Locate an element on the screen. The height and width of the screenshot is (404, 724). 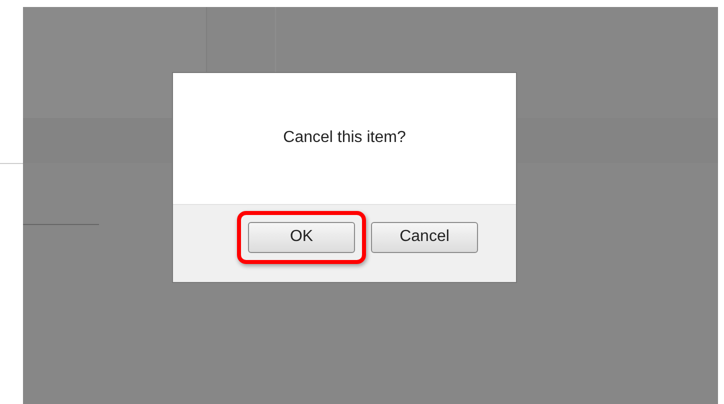
cancel-button: Cancel is located at coordinates (424, 237).